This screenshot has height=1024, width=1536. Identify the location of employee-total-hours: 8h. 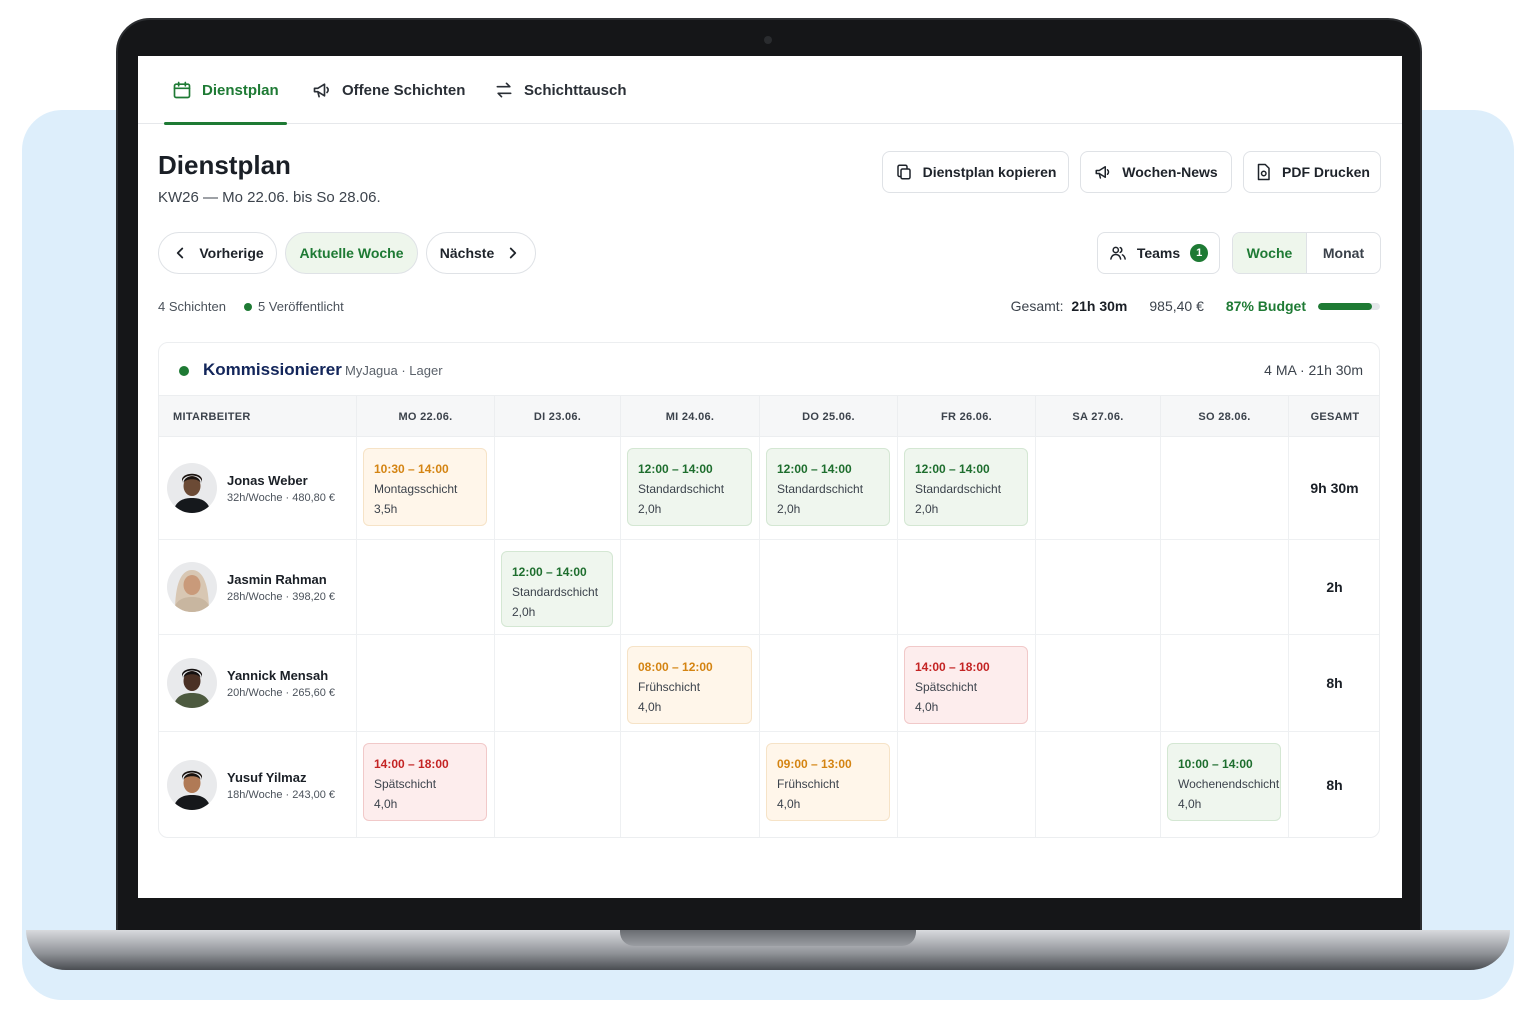
(1334, 683).